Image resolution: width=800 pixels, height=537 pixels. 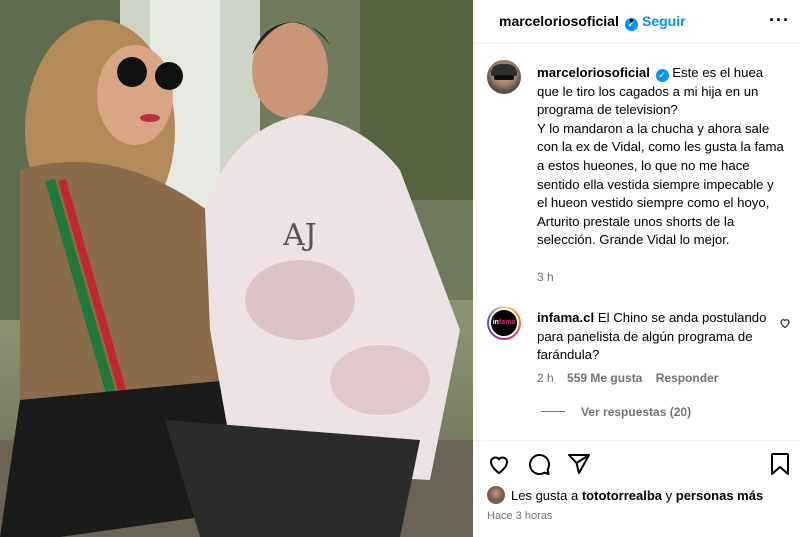 I want to click on action-bar, so click(x=639, y=465).